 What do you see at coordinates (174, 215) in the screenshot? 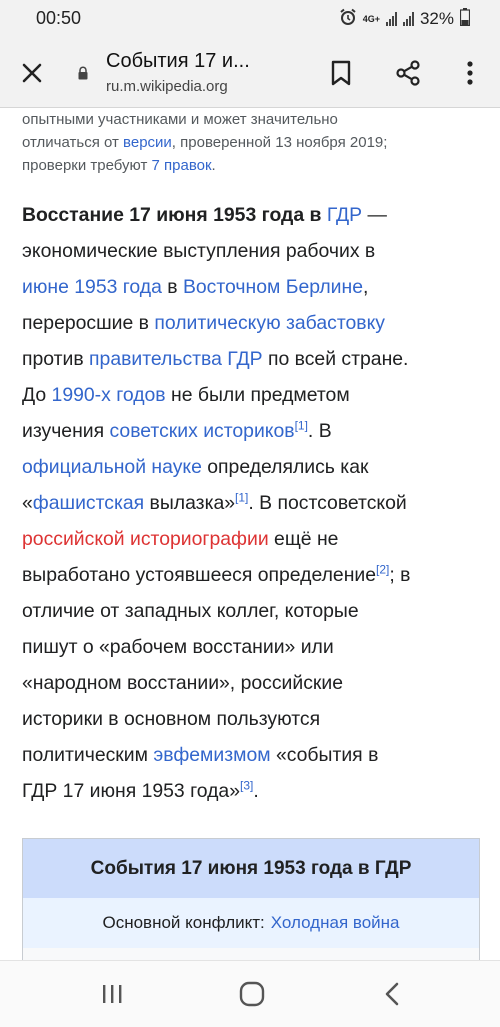
I see `article-subject: Восстание 17 июня 1953 года в` at bounding box center [174, 215].